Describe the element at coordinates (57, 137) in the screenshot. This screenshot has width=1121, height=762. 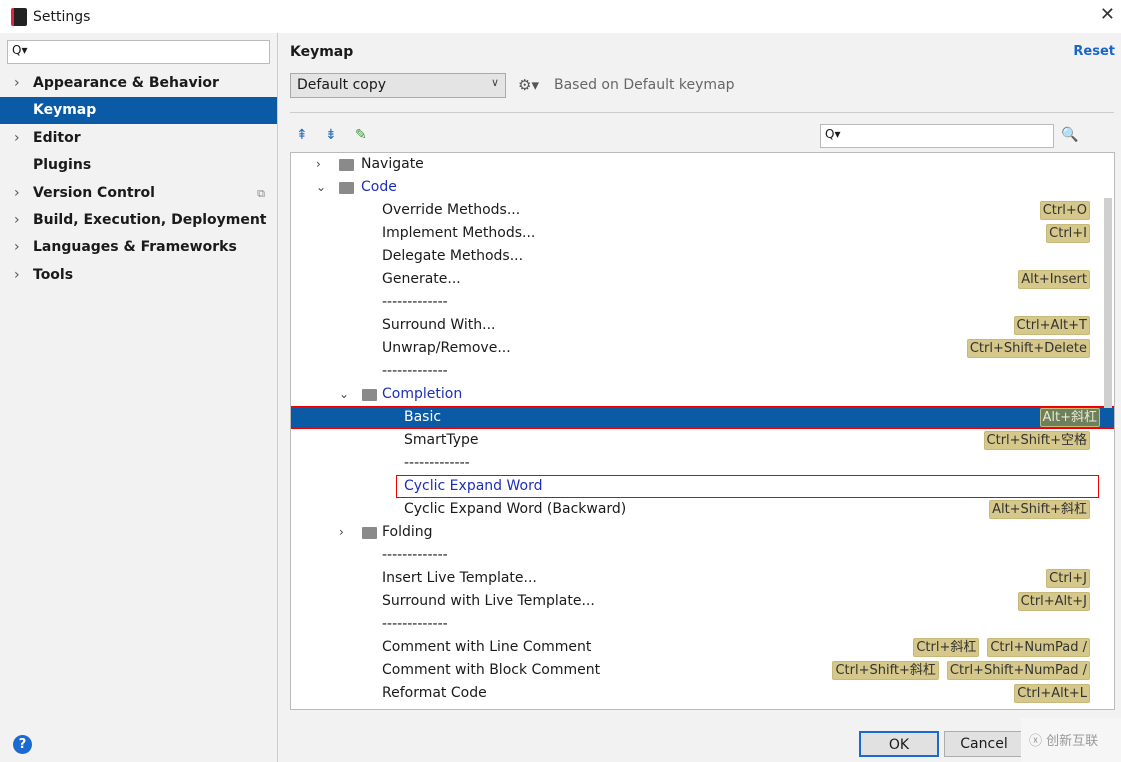
I see `sidebar-item-label: Editor` at that location.